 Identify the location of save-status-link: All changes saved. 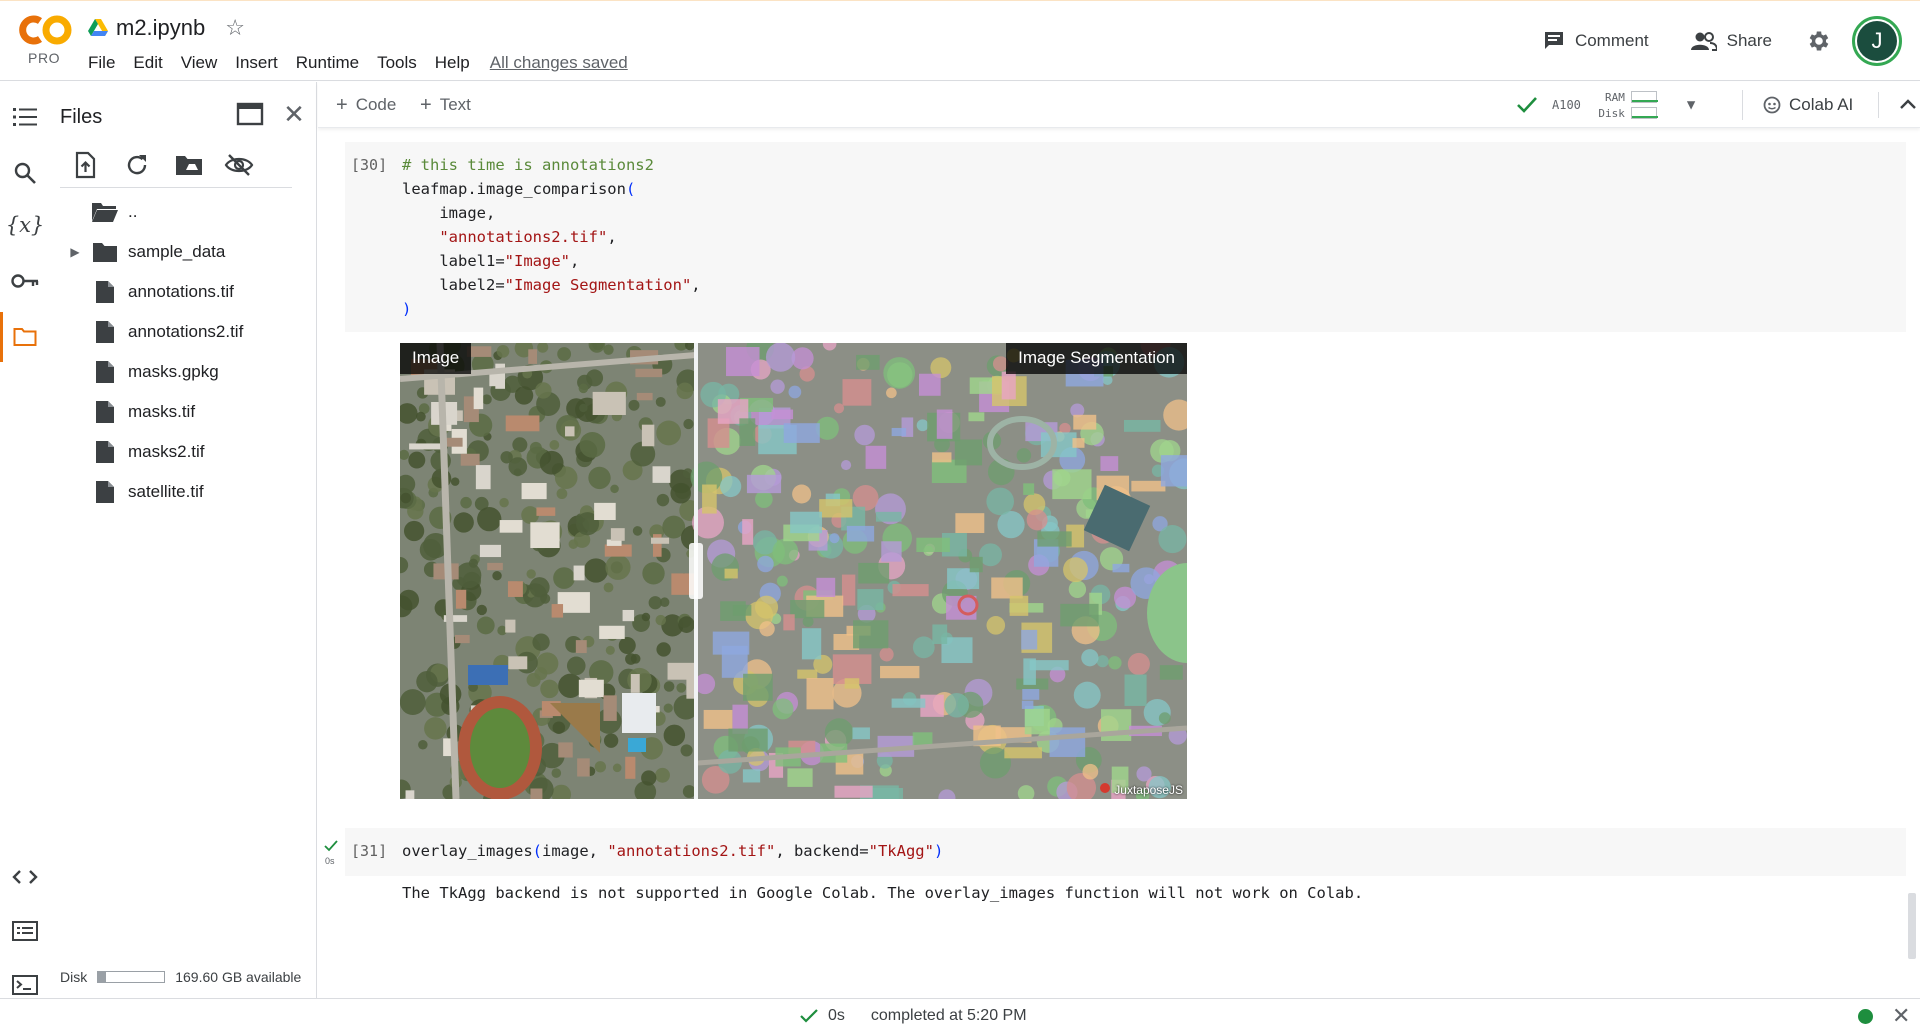
(559, 63).